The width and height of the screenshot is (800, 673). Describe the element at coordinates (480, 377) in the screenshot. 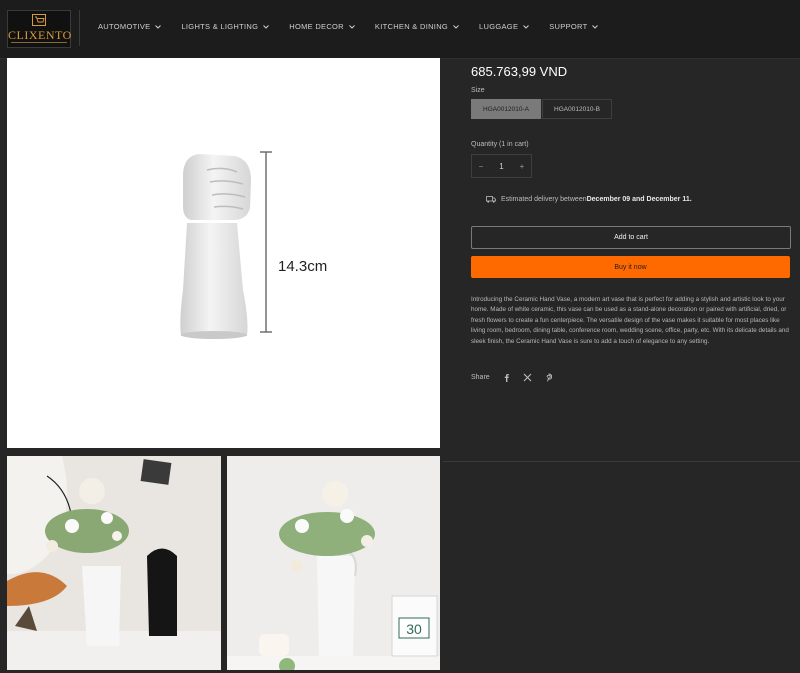

I see `share-label: Share` at that location.